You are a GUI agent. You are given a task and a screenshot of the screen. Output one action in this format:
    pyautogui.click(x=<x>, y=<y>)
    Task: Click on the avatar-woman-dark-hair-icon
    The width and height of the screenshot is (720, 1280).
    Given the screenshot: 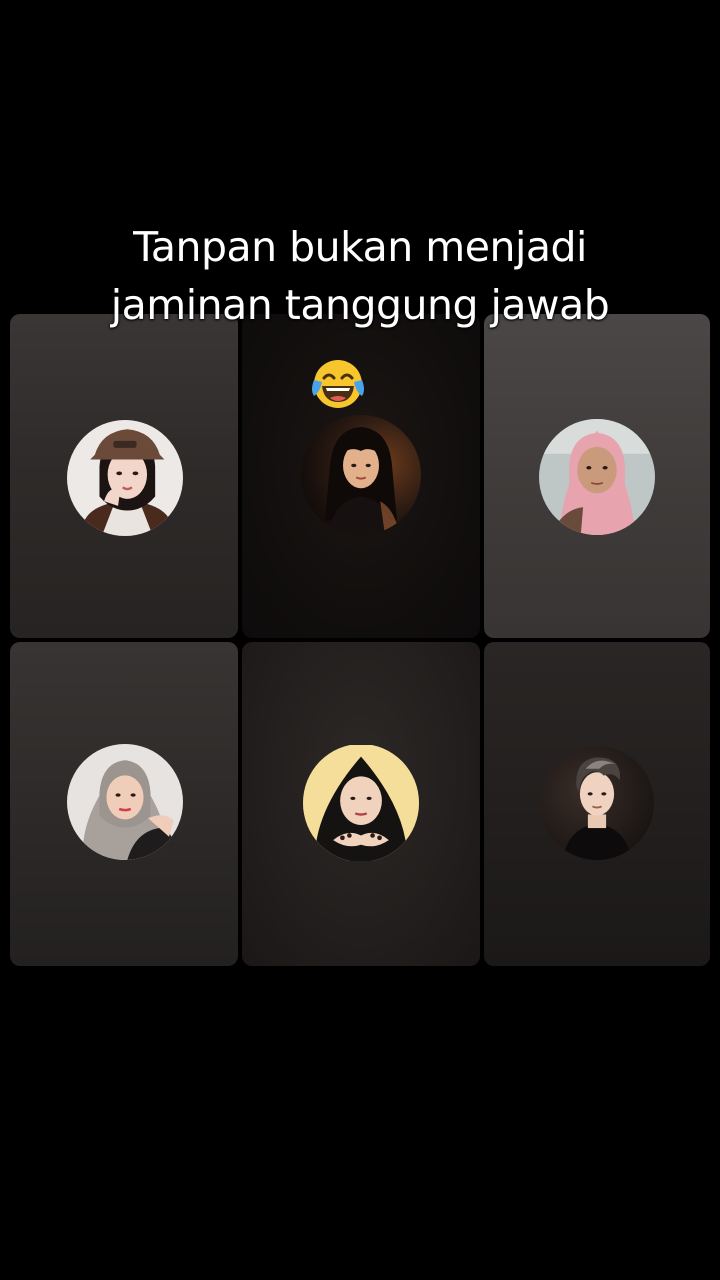 What is the action you would take?
    pyautogui.click(x=361, y=475)
    